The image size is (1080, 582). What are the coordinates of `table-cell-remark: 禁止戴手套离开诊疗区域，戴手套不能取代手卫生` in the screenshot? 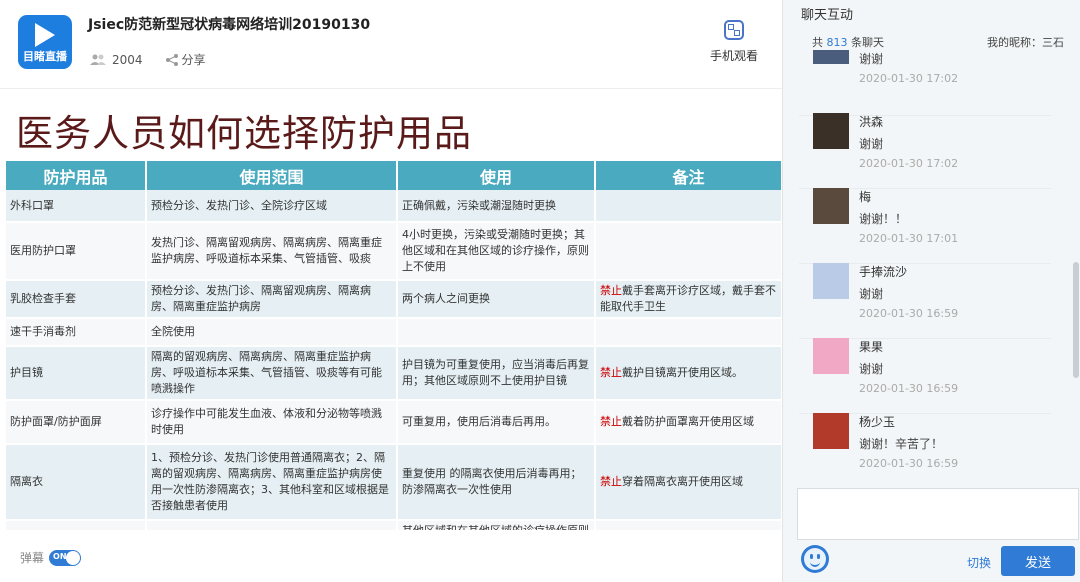 It's located at (688, 299).